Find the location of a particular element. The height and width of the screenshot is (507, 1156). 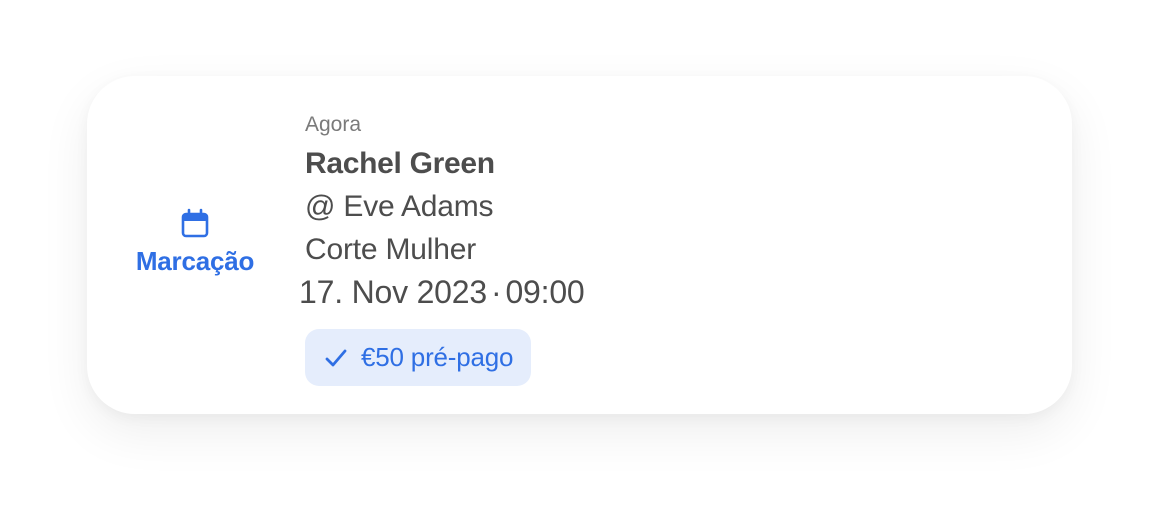

prepaid-badge: €50 pré-pago is located at coordinates (418, 357).